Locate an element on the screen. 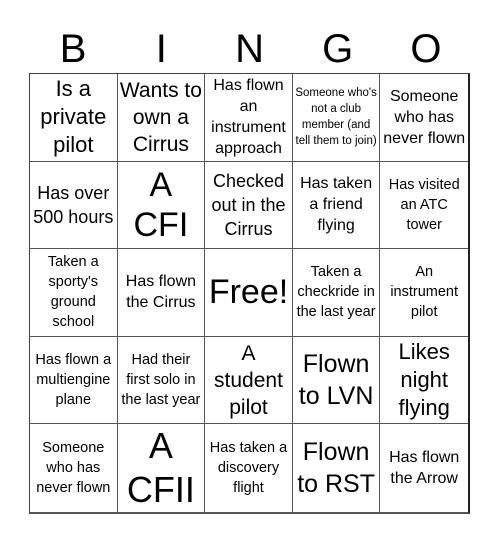  bingo-cell: A CFI is located at coordinates (161, 205).